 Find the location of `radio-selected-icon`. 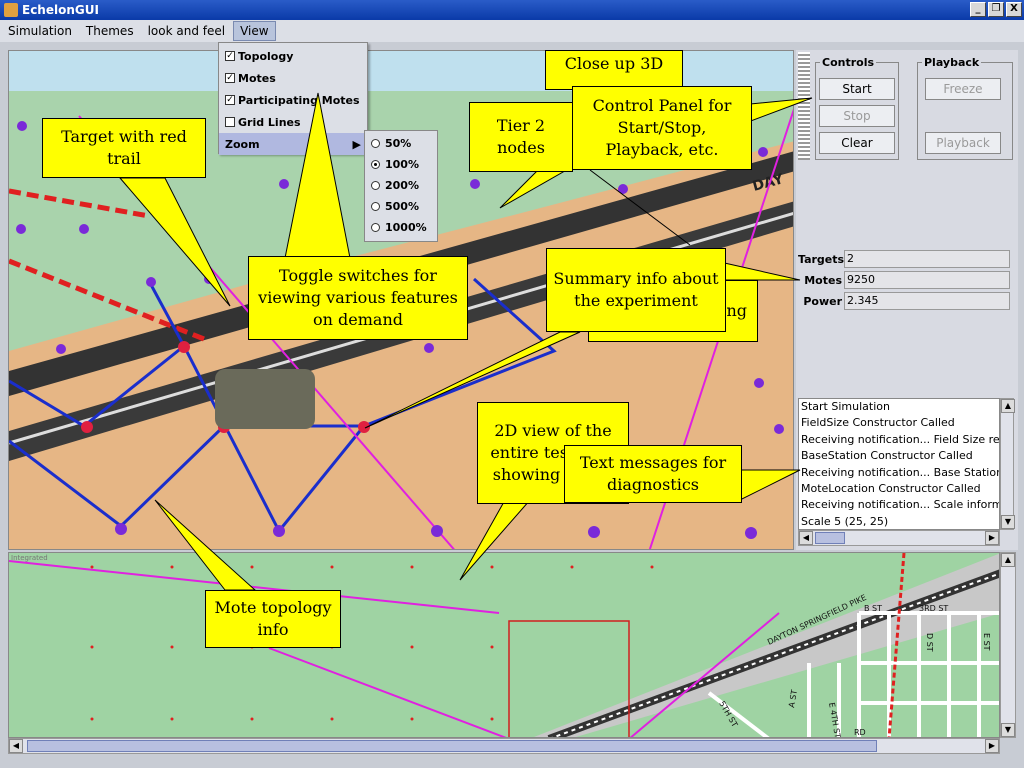

radio-selected-icon is located at coordinates (375, 164).